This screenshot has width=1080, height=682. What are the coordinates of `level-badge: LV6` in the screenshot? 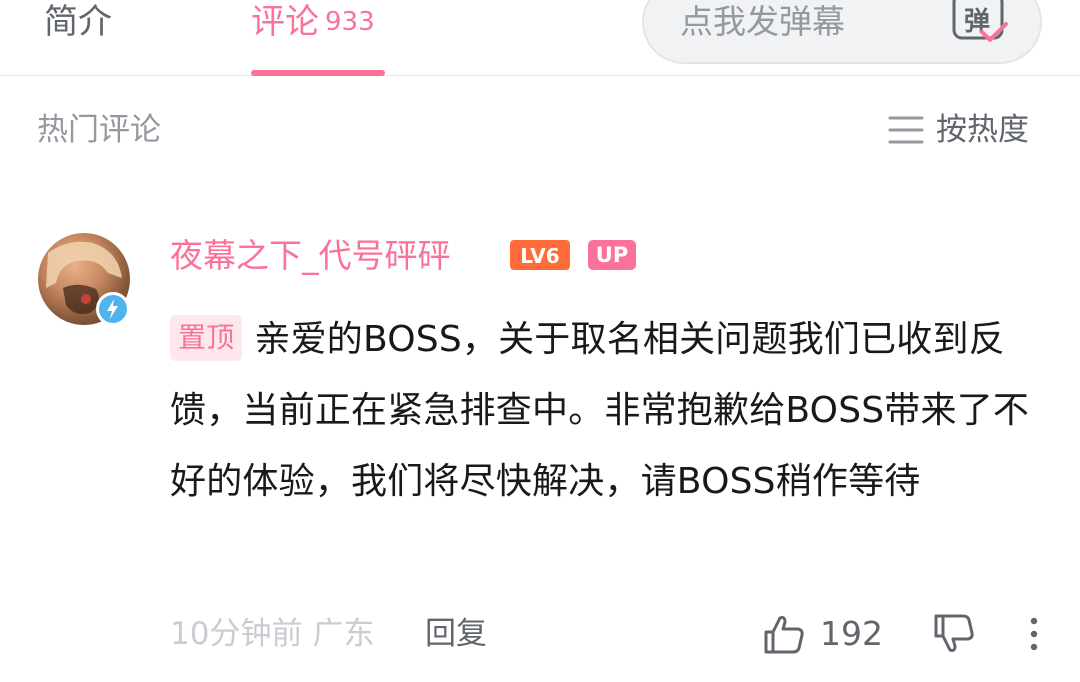 It's located at (540, 255).